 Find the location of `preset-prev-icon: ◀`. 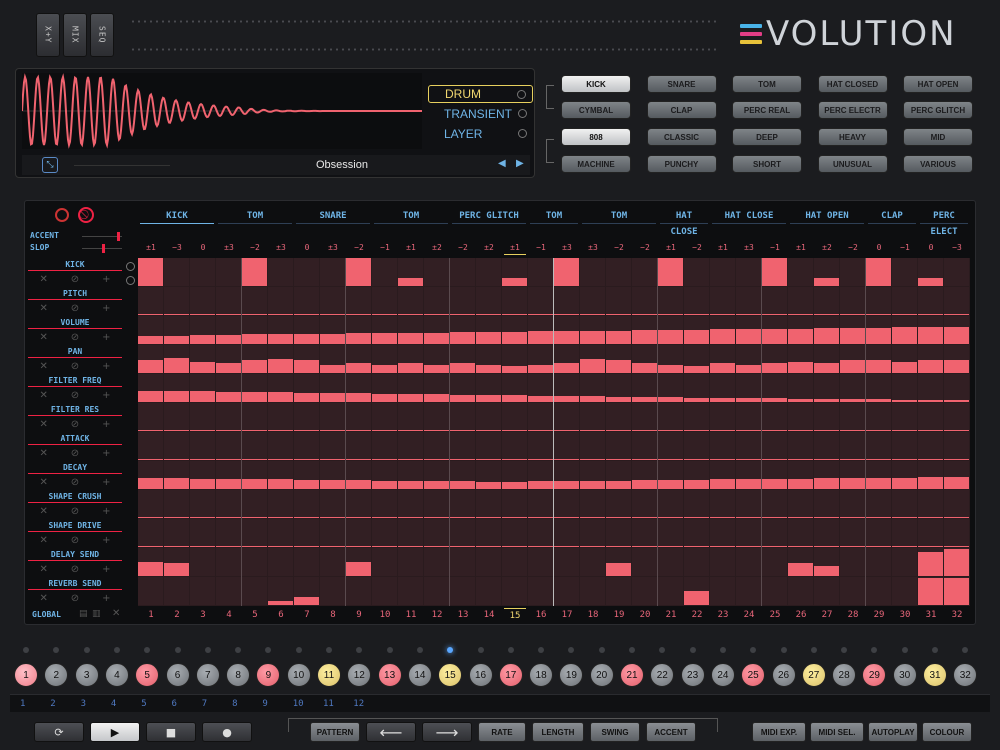

preset-prev-icon: ◀ is located at coordinates (502, 163).